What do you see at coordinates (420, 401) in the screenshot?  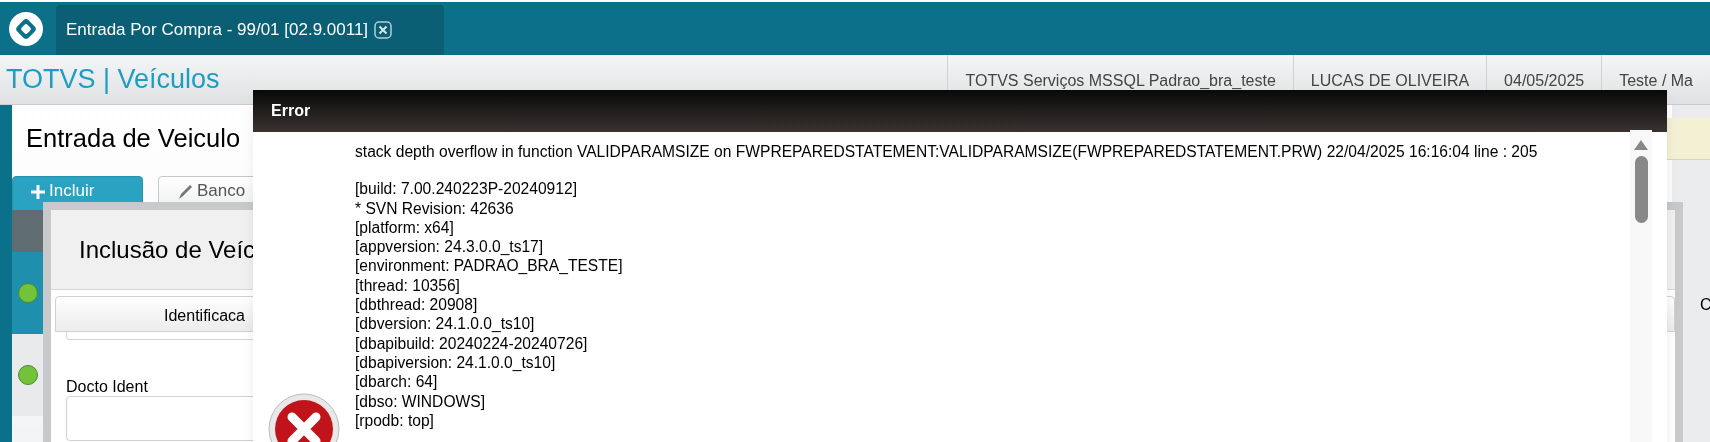 I see `error-detail: [dbso: WINDOWS]` at bounding box center [420, 401].